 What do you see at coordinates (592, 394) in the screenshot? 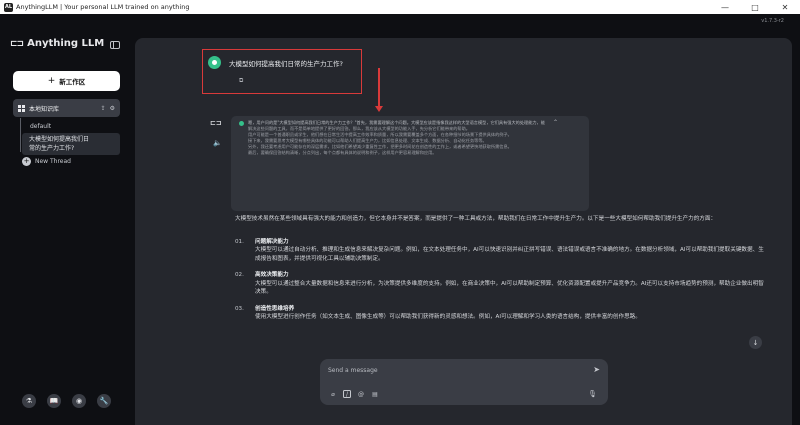
I see `microphone-icon: 🎙` at bounding box center [592, 394].